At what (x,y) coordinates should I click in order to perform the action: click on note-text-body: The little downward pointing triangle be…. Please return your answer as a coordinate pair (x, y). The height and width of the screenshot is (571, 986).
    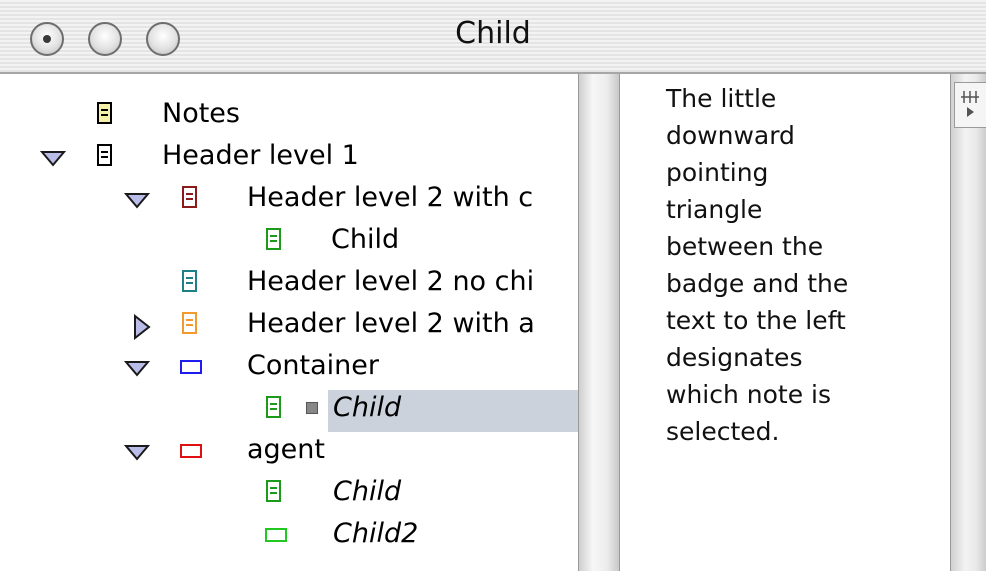
    Looking at the image, I should click on (757, 265).